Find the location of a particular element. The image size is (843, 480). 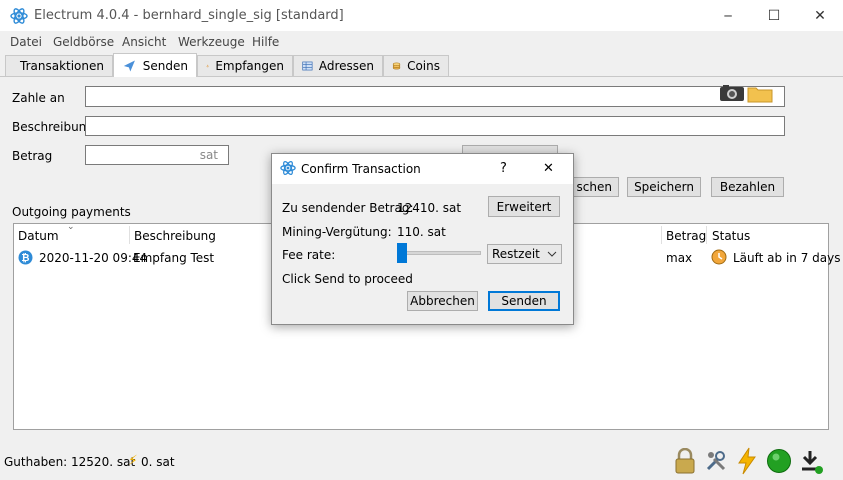

send-icon is located at coordinates (129, 65).